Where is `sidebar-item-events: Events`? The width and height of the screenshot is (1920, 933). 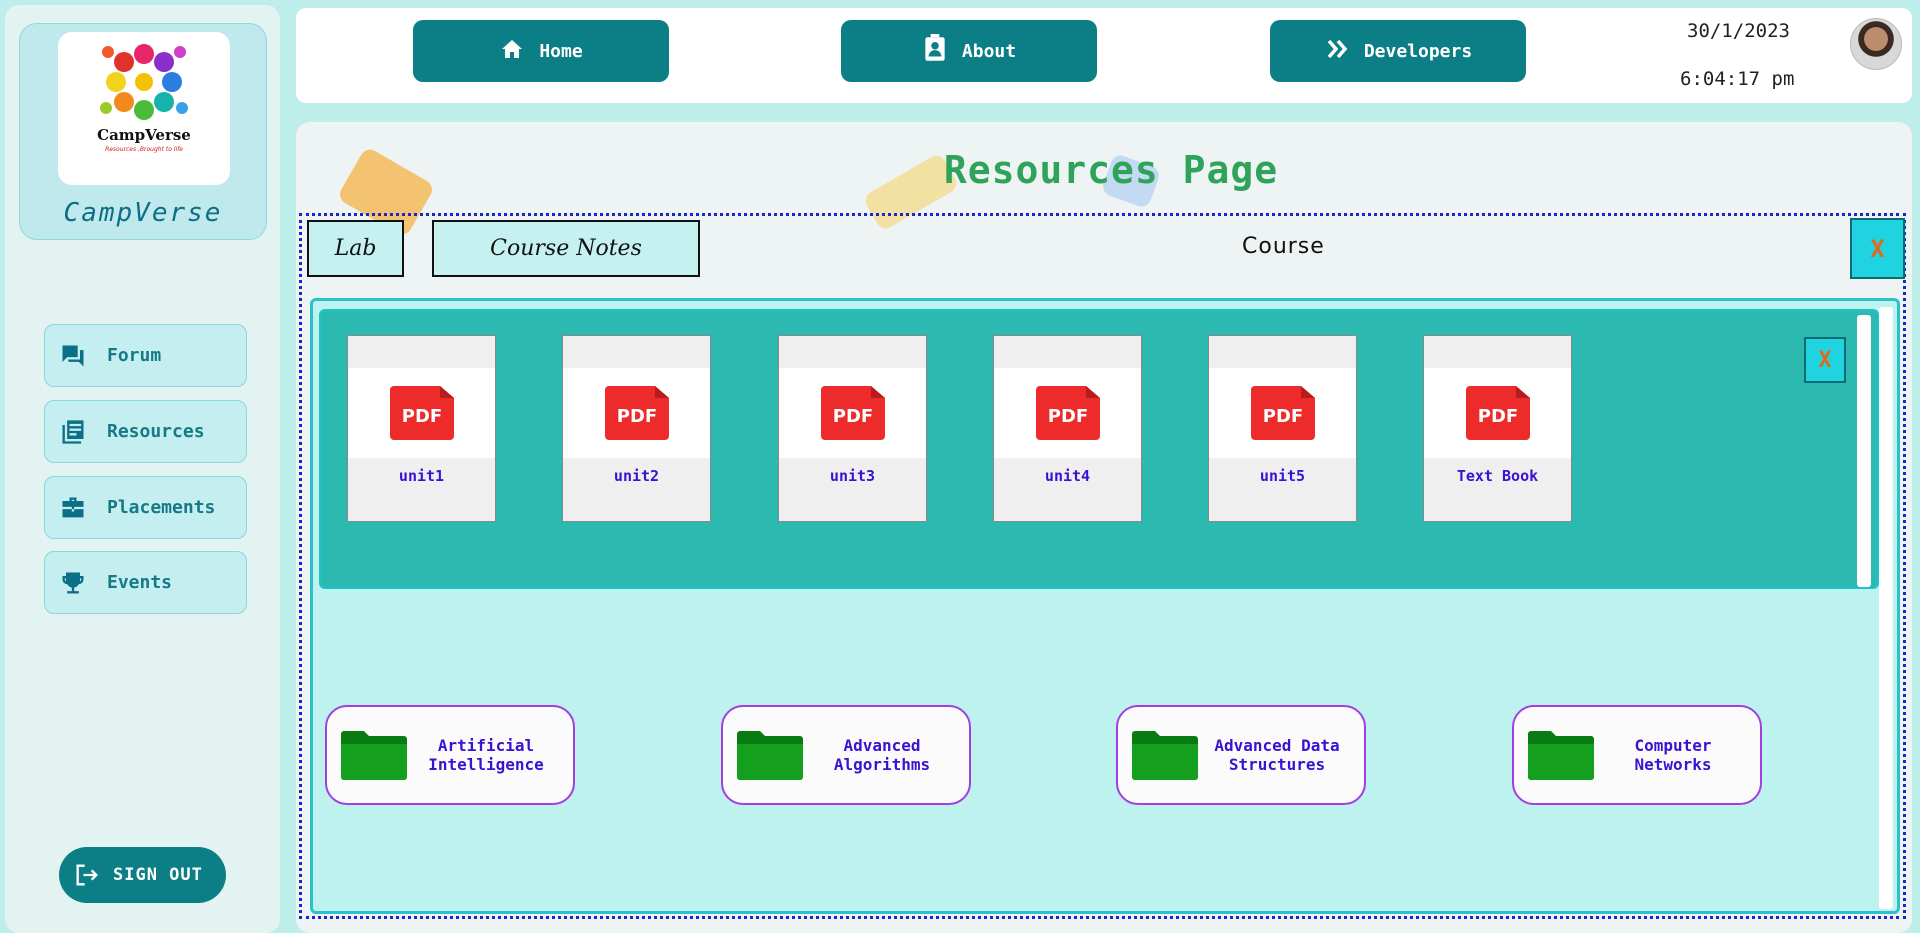
sidebar-item-events: Events is located at coordinates (145, 582).